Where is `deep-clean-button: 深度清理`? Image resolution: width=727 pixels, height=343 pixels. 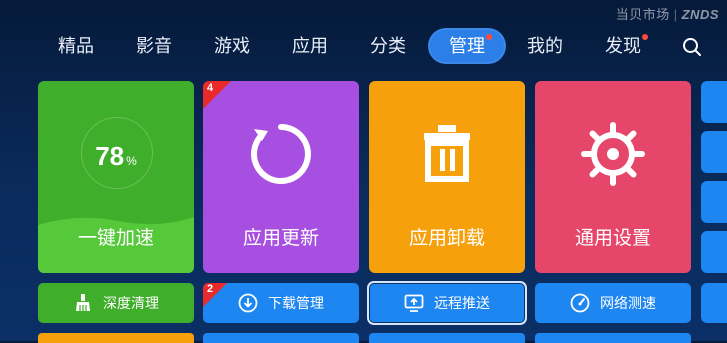 deep-clean-button: 深度清理 is located at coordinates (116, 303).